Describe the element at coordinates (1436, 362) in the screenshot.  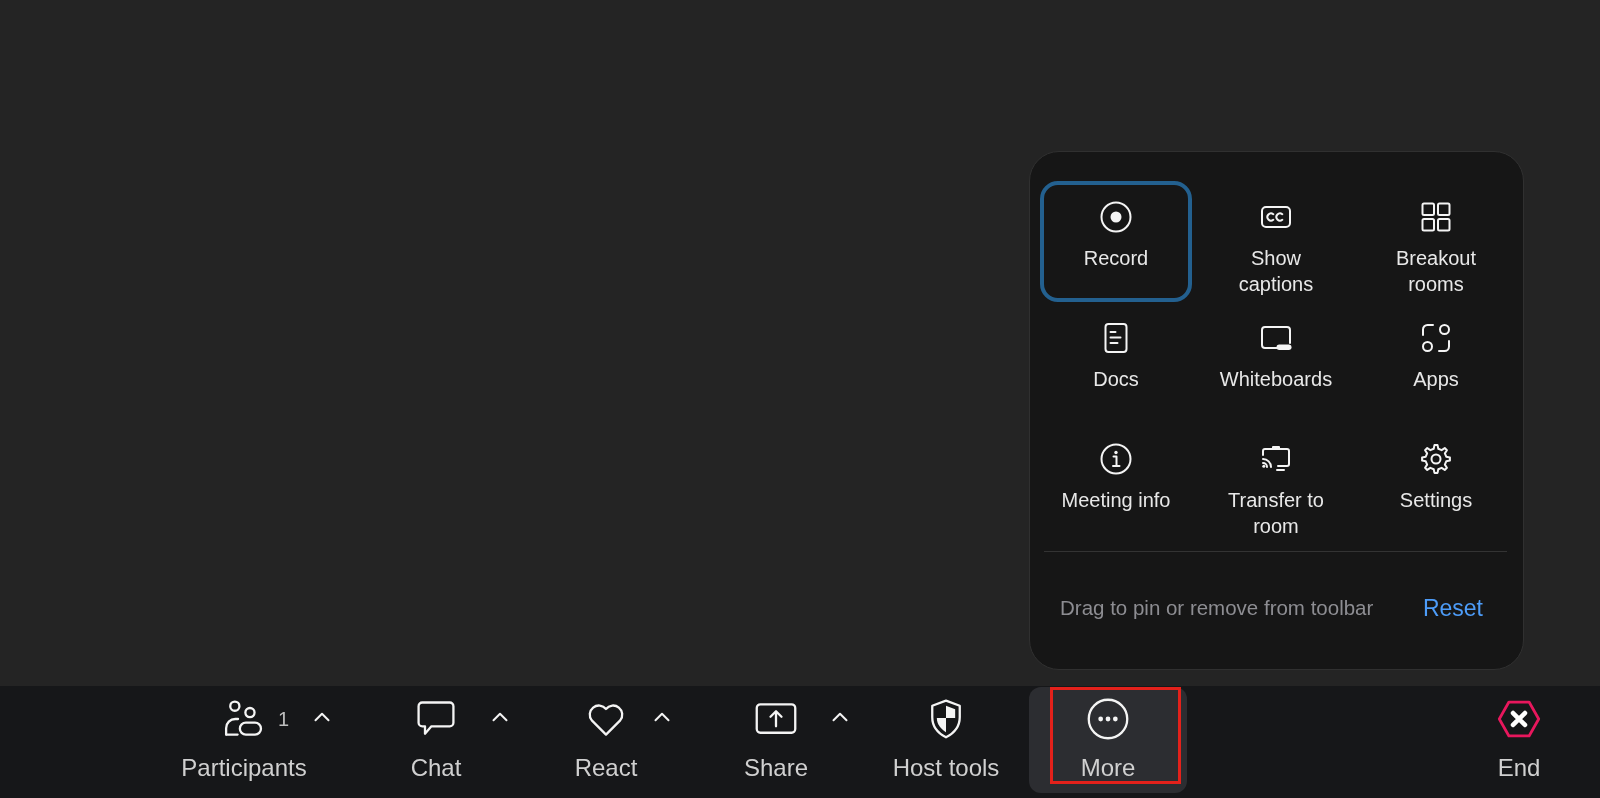
I see `menu-item: Apps` at that location.